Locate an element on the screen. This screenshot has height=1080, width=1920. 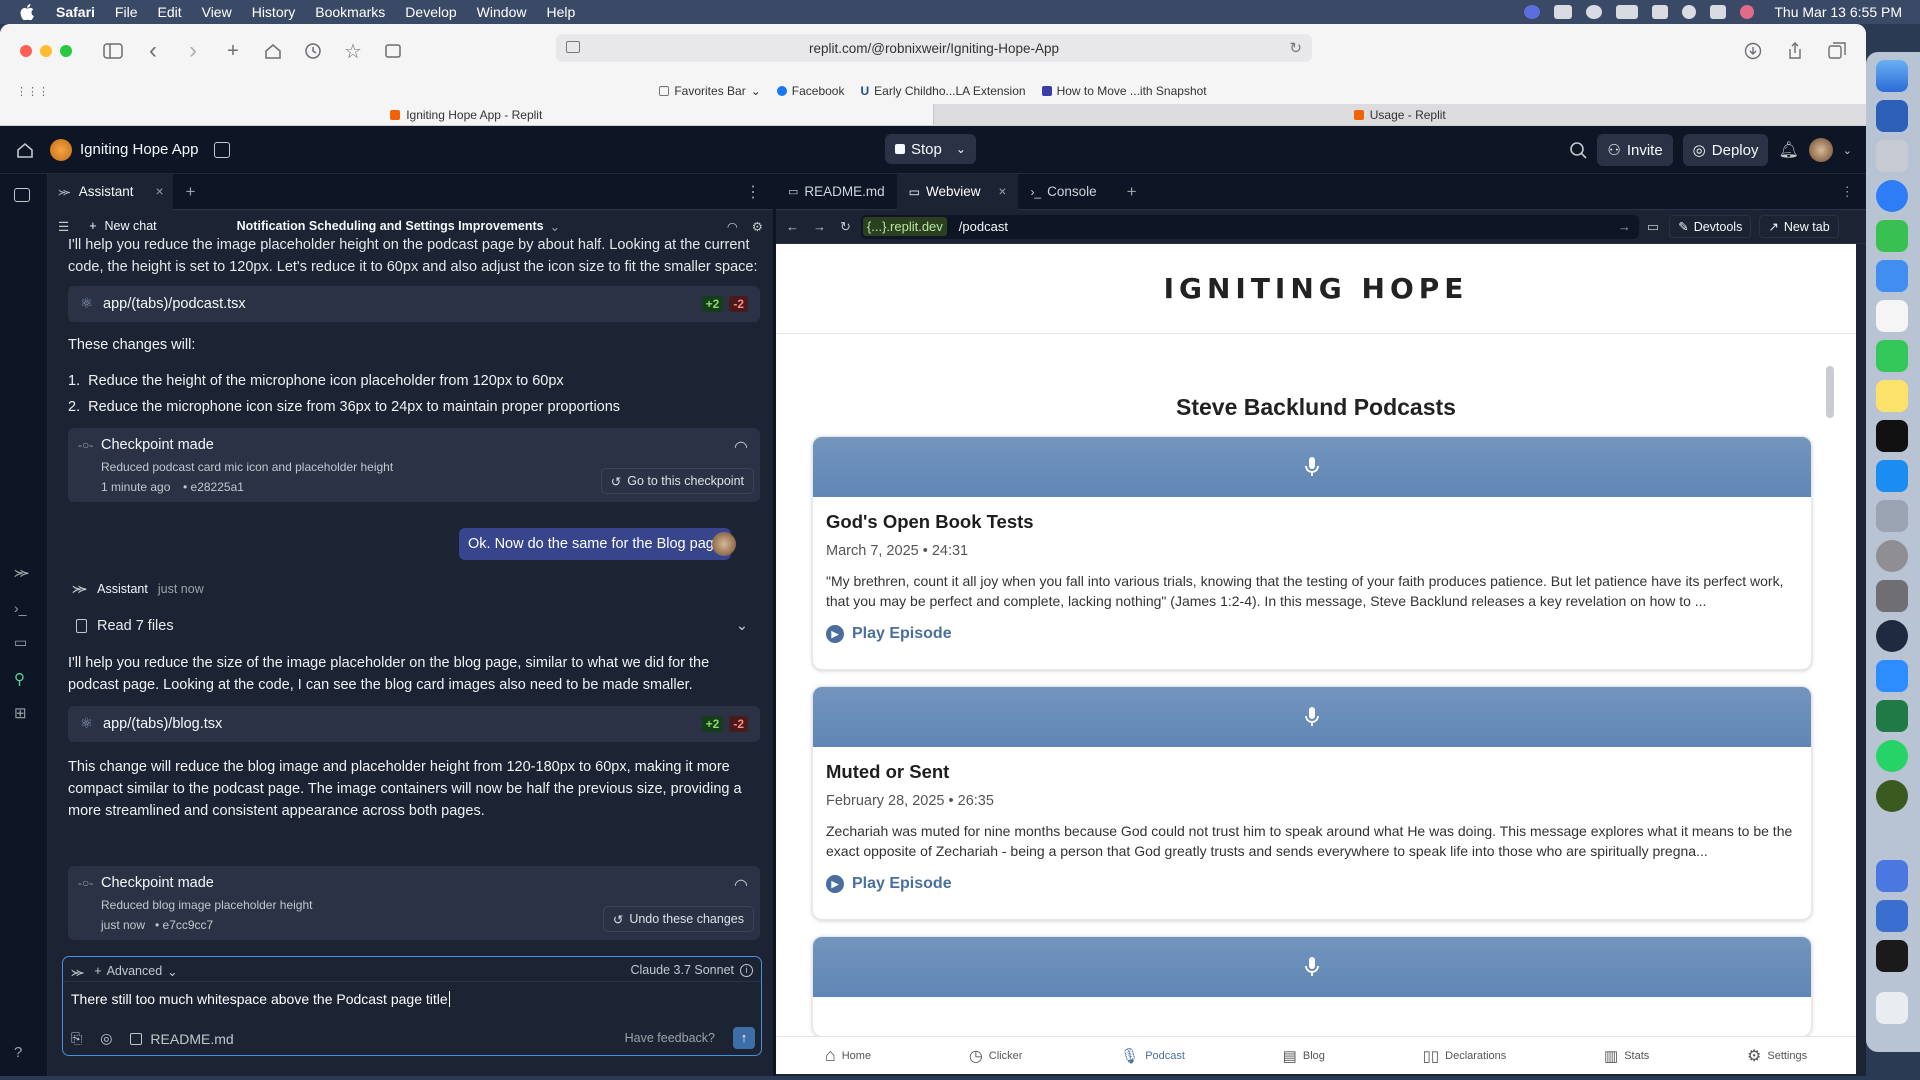
zoom-window-button is located at coordinates (66, 51).